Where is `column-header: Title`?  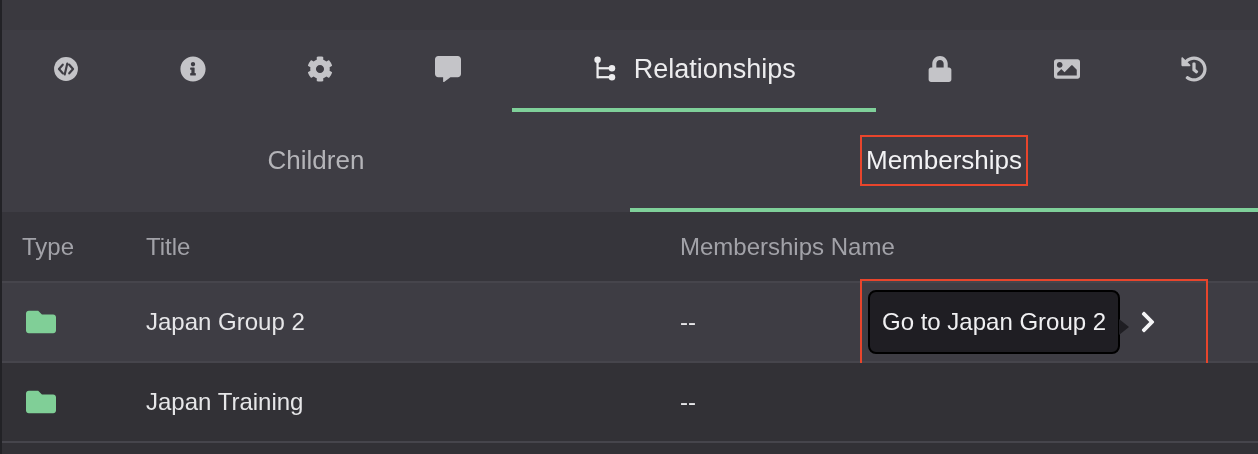 column-header: Title is located at coordinates (169, 246).